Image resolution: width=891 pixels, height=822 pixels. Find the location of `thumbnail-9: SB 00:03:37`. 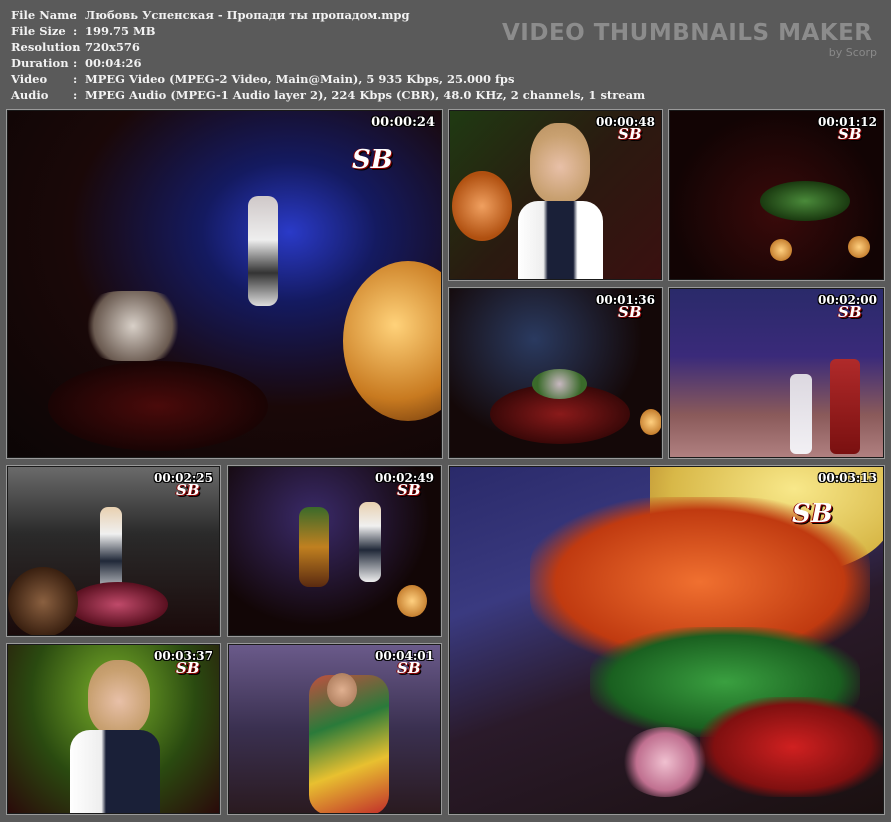

thumbnail-9: SB 00:03:37 is located at coordinates (113, 729).